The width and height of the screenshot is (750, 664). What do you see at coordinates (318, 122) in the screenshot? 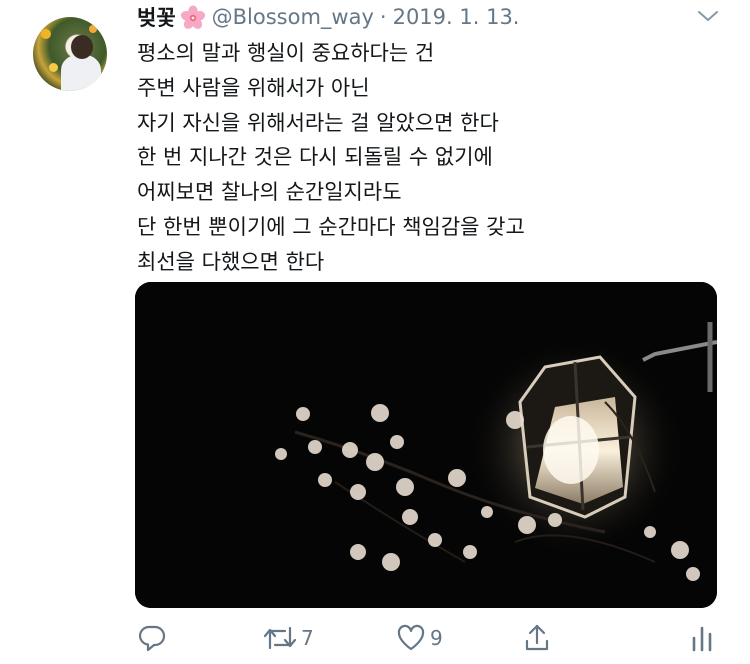
I see `tweet-text-line: 자기 자신을 위해서라는 걸 알았으면 한다` at bounding box center [318, 122].